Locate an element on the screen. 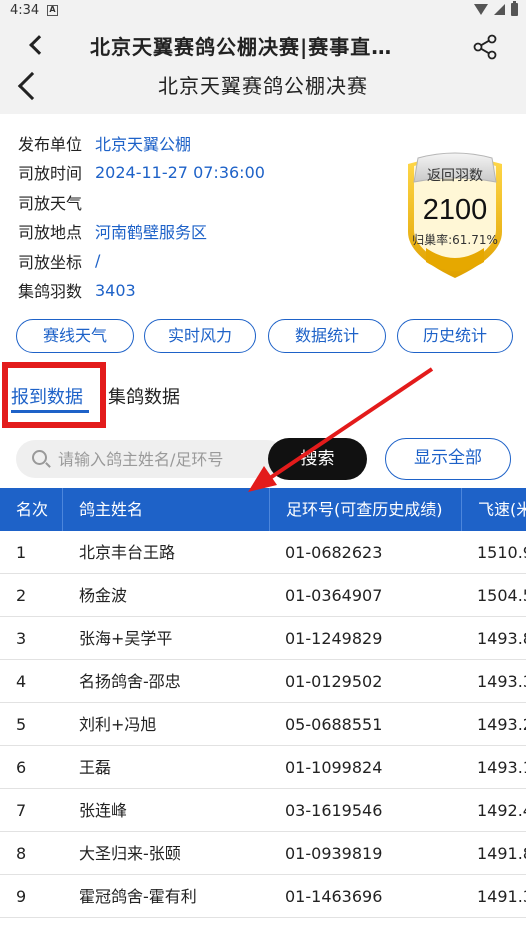 The width and height of the screenshot is (526, 935). status-bar: 4:34 A is located at coordinates (263, 11).